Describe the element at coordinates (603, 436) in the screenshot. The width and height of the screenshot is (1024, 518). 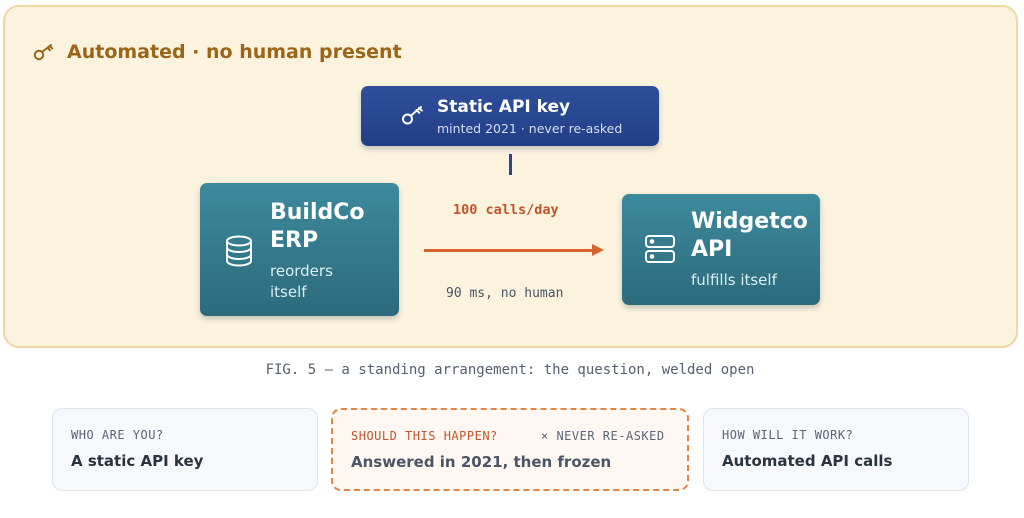
I see `never-reasked-note: × NEVER RE-ASKED` at that location.